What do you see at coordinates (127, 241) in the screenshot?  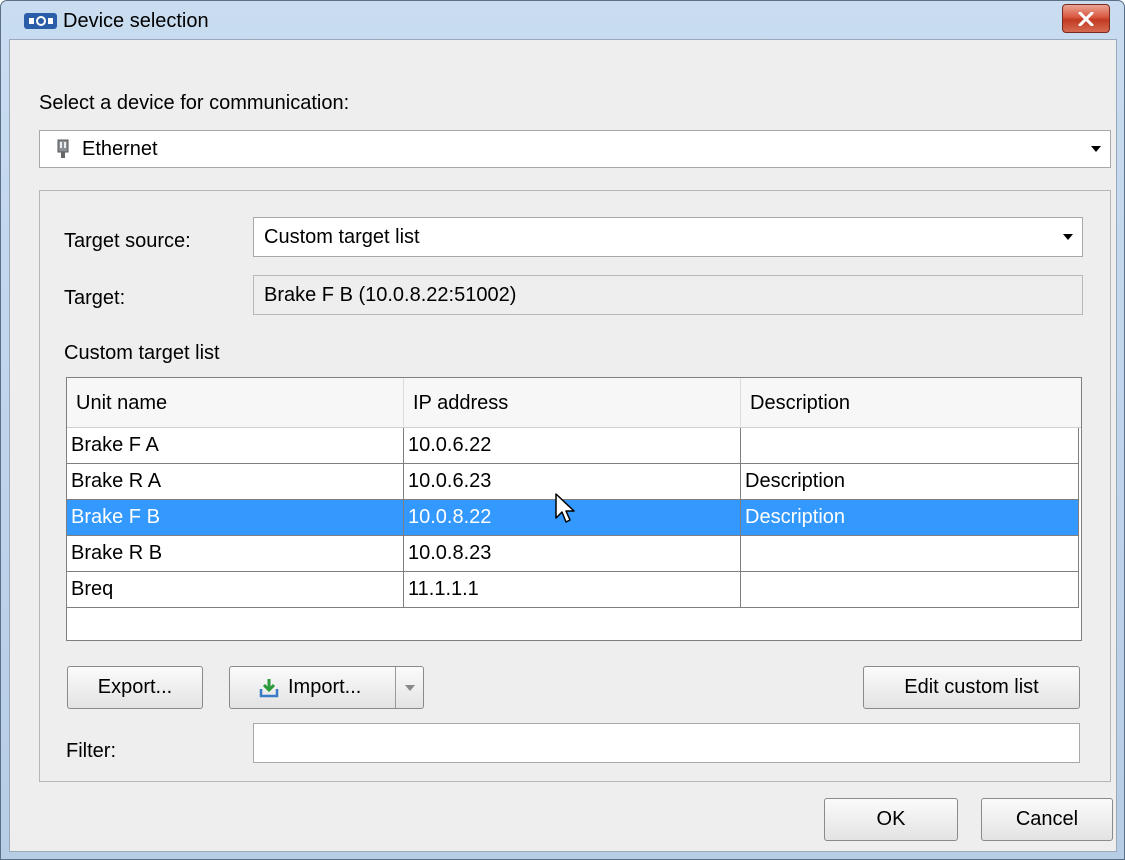 I see `target-source-label: Target source:` at bounding box center [127, 241].